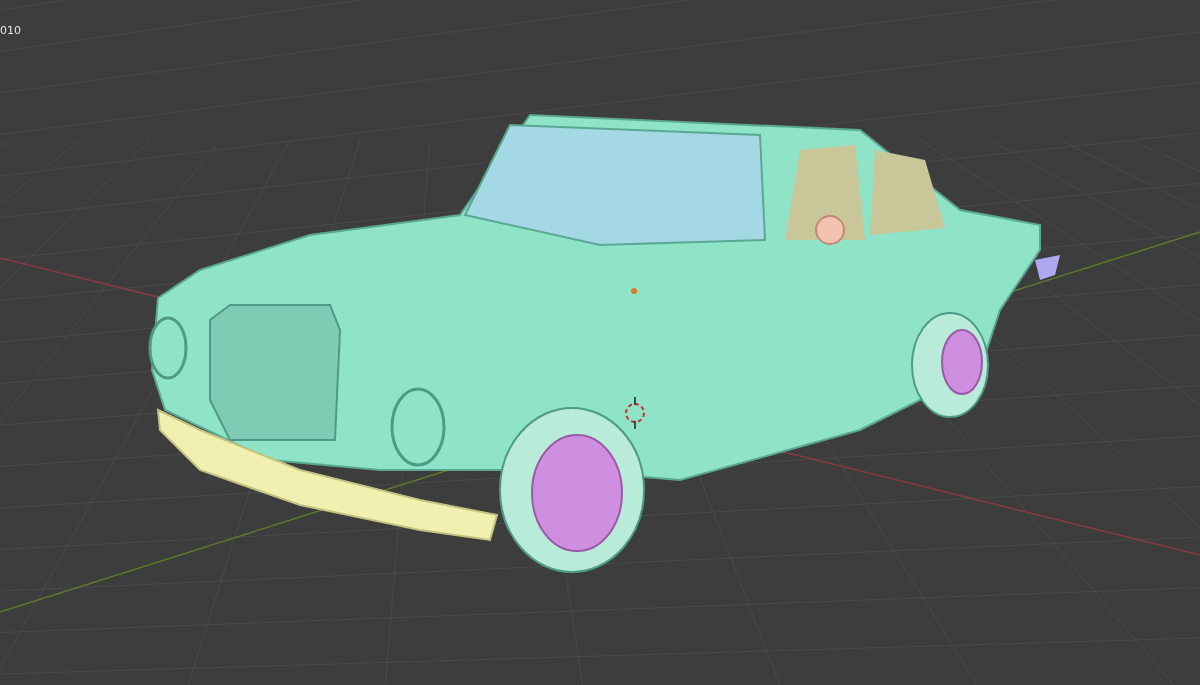 This screenshot has width=1200, height=685. What do you see at coordinates (635, 413) in the screenshot?
I see `cursor-icon` at bounding box center [635, 413].